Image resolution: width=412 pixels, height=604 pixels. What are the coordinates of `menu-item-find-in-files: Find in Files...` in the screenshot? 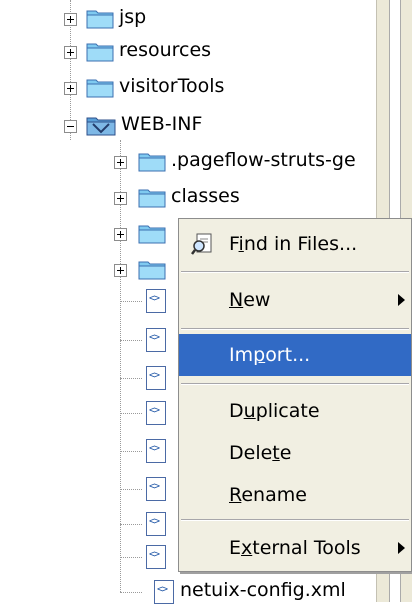 It's located at (295, 244).